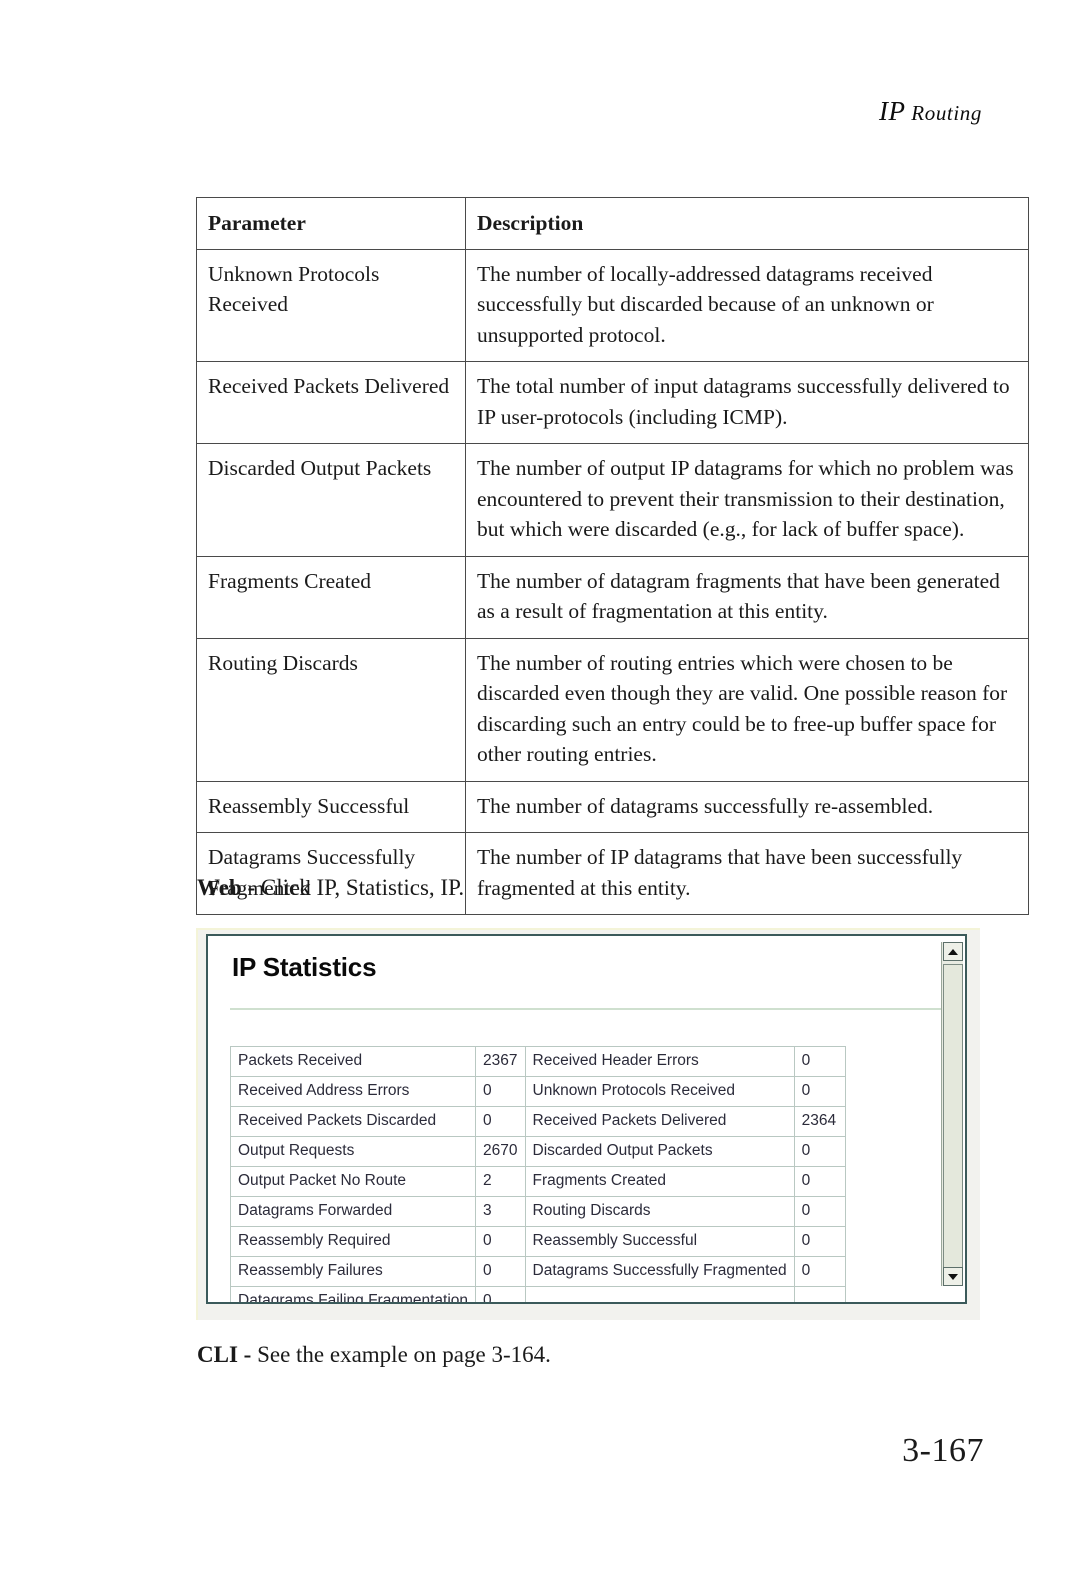  I want to click on cell-parameter: Fragments Created, so click(331, 597).